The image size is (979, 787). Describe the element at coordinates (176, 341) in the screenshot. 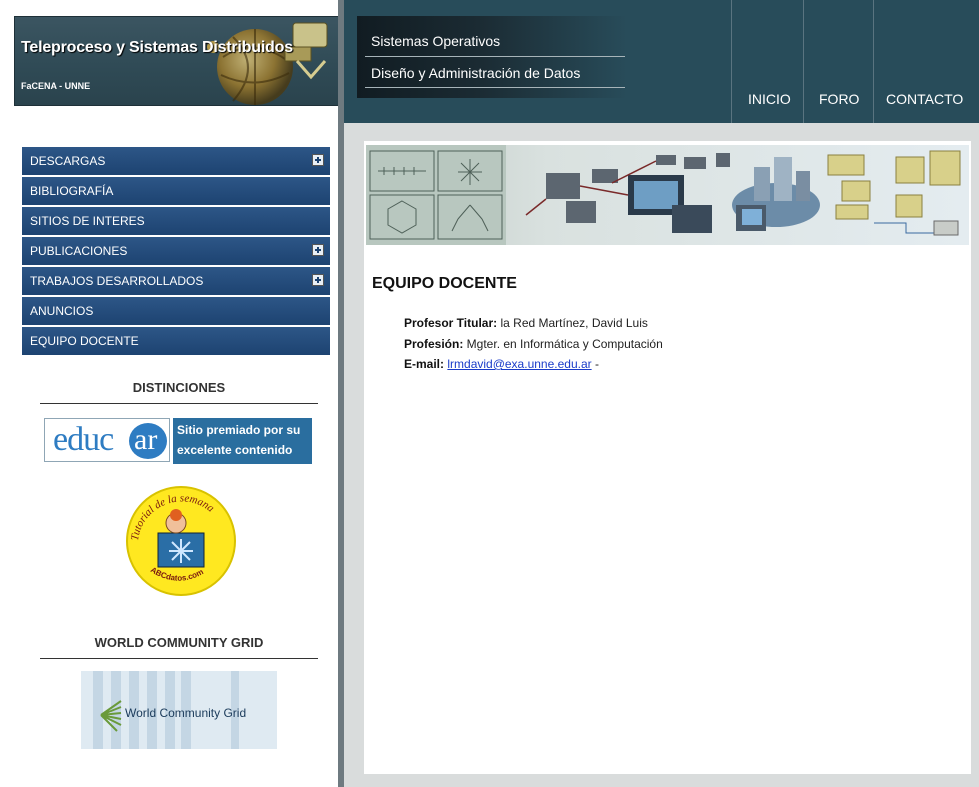

I see `menu-item-equipo-docente: EQUIPO DOCENTE` at that location.